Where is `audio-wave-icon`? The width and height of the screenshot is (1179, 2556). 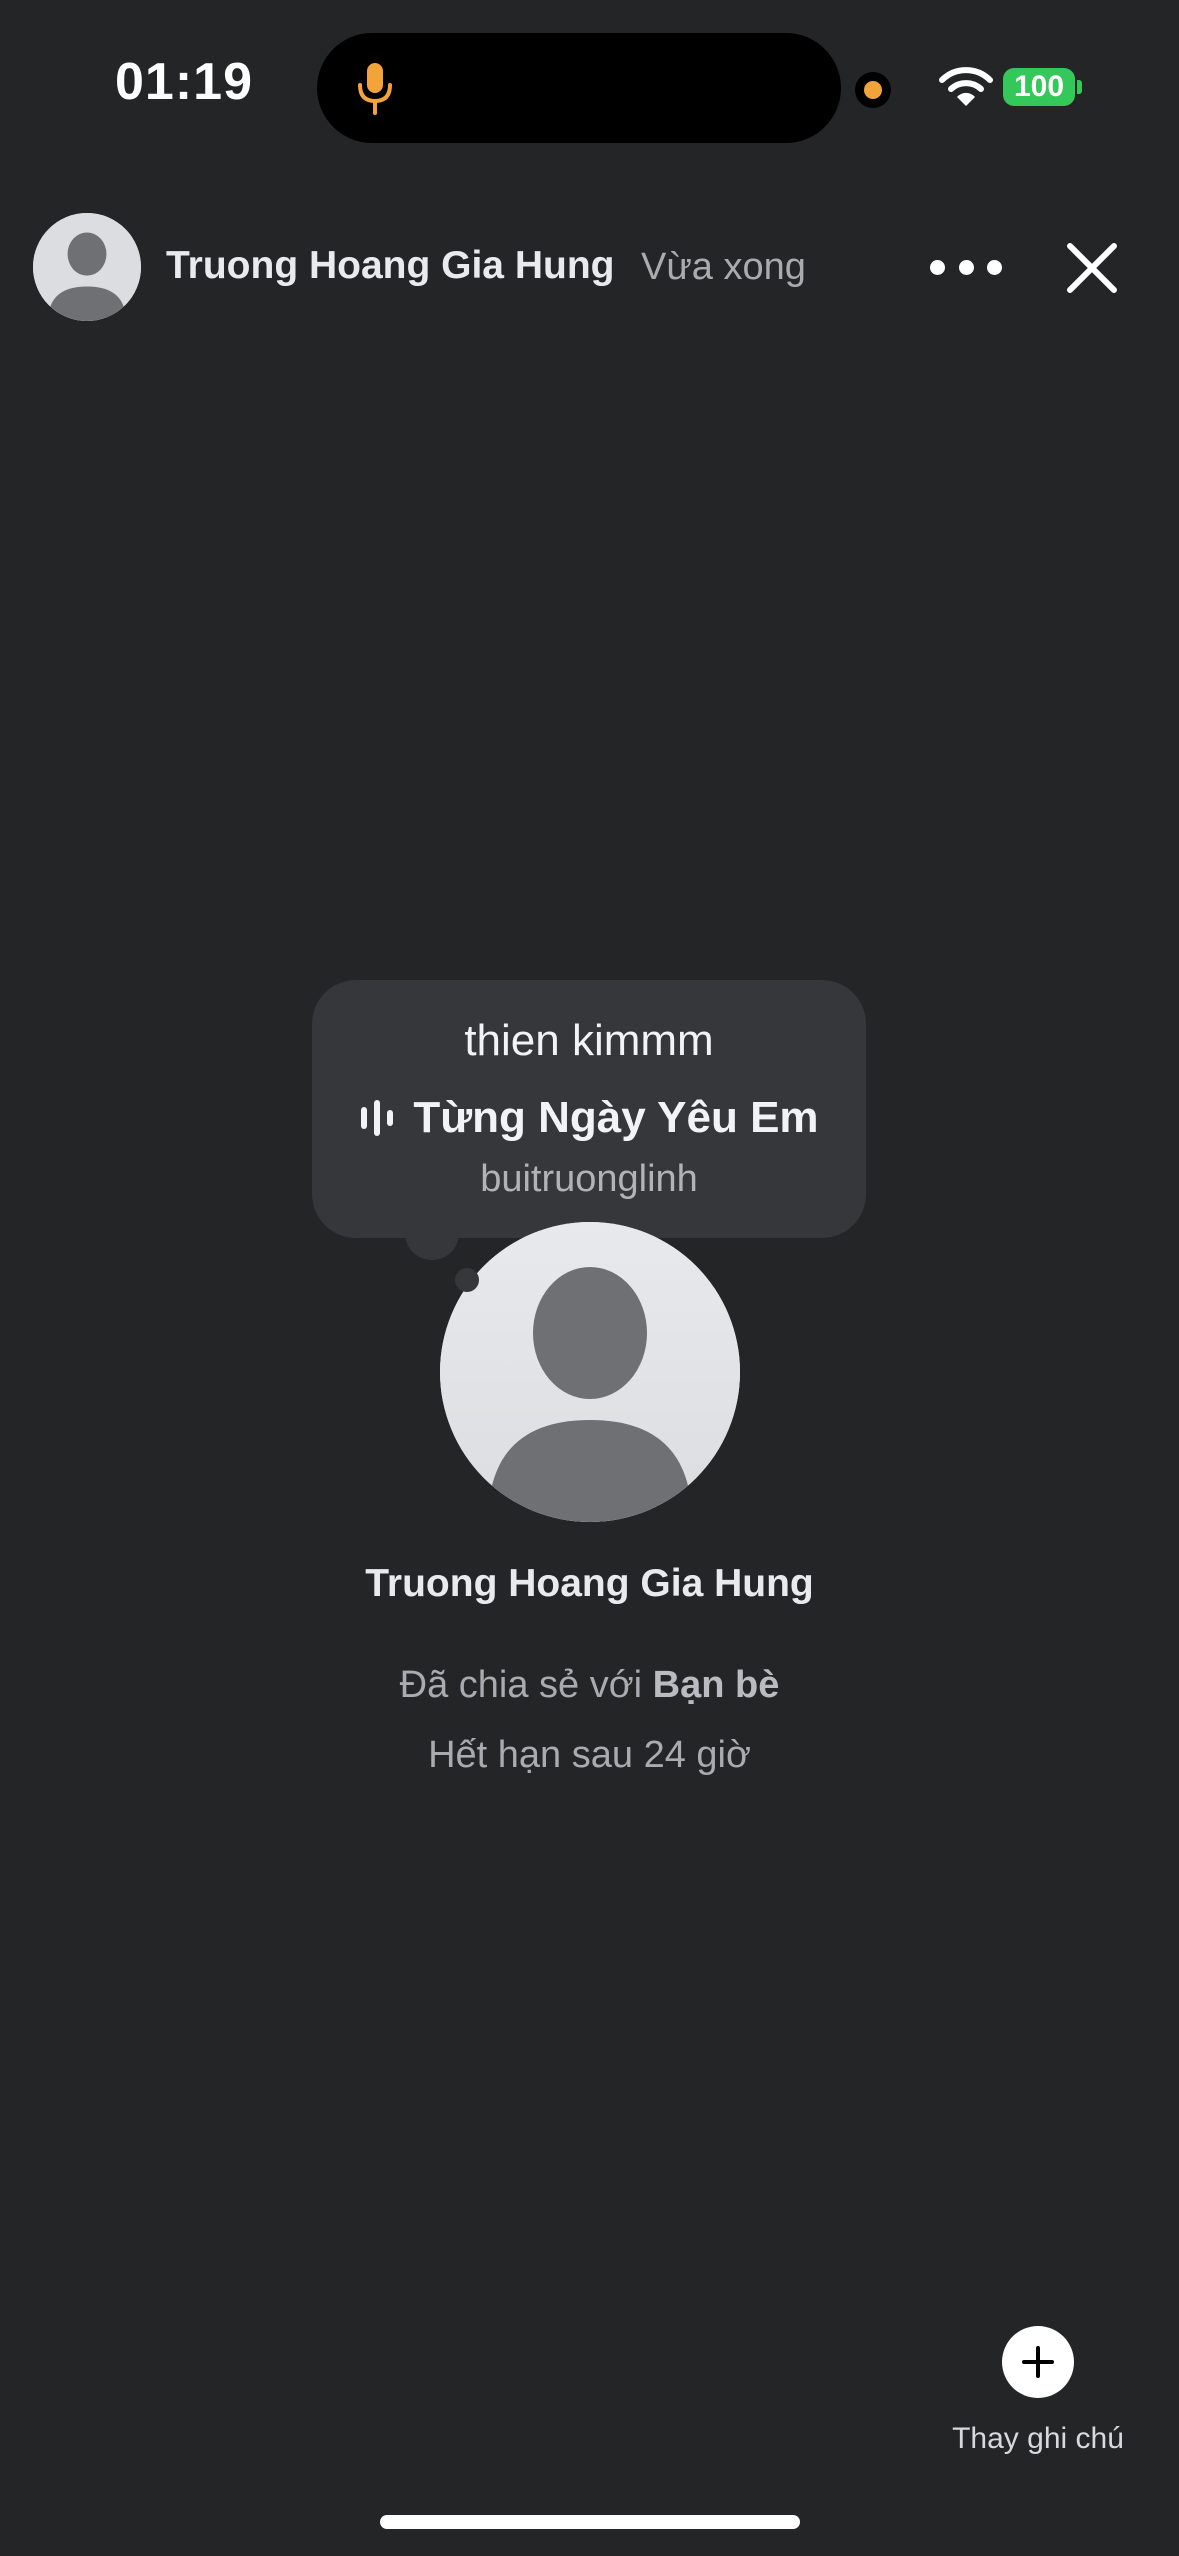
audio-wave-icon is located at coordinates (377, 1118).